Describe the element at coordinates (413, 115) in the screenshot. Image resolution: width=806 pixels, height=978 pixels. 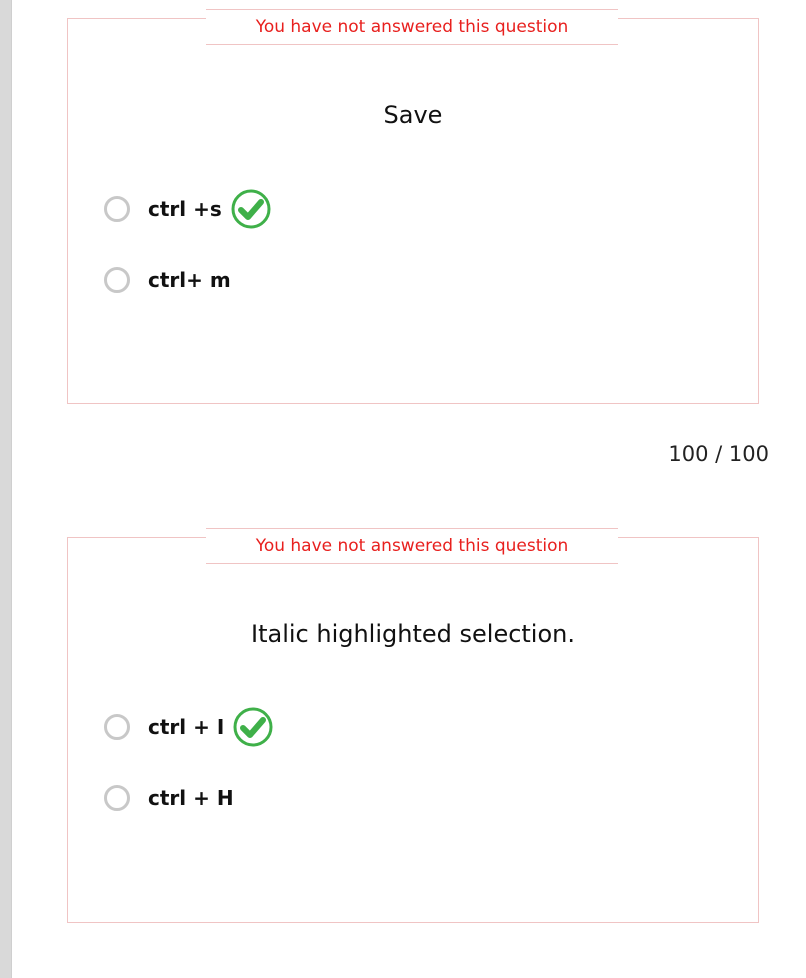
I see `question-text: Save` at that location.